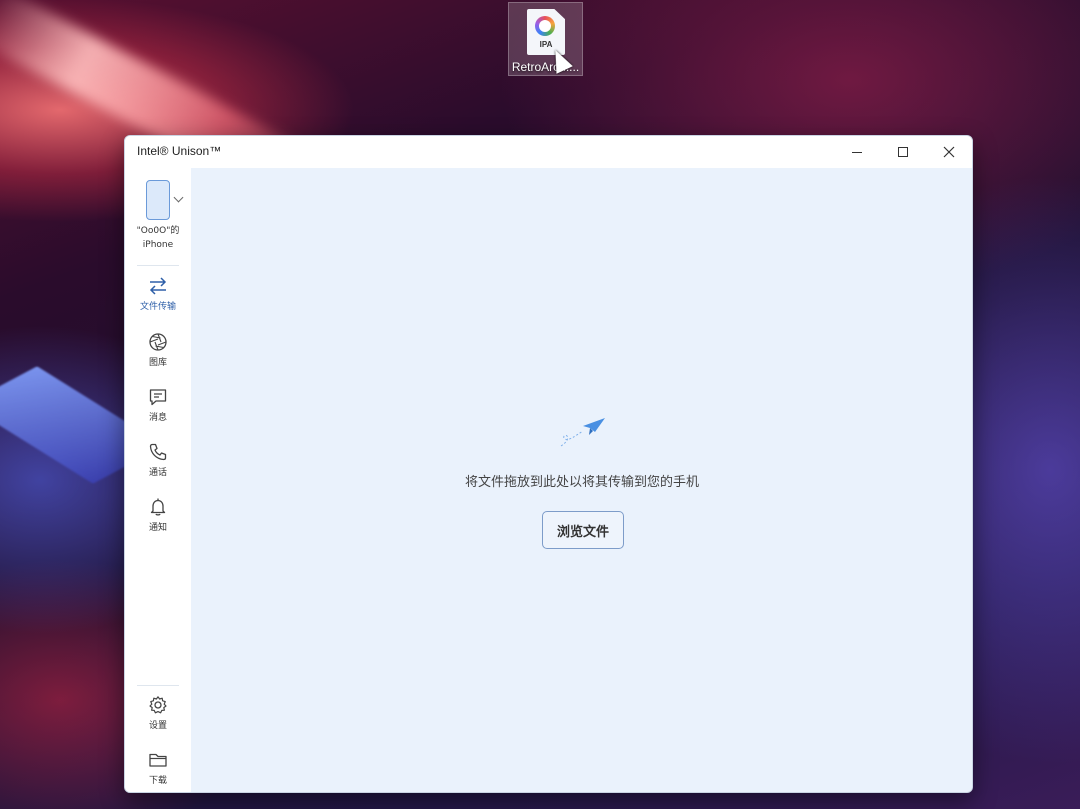  What do you see at coordinates (158, 245) in the screenshot?
I see `device-name-line2: iPhone` at bounding box center [158, 245].